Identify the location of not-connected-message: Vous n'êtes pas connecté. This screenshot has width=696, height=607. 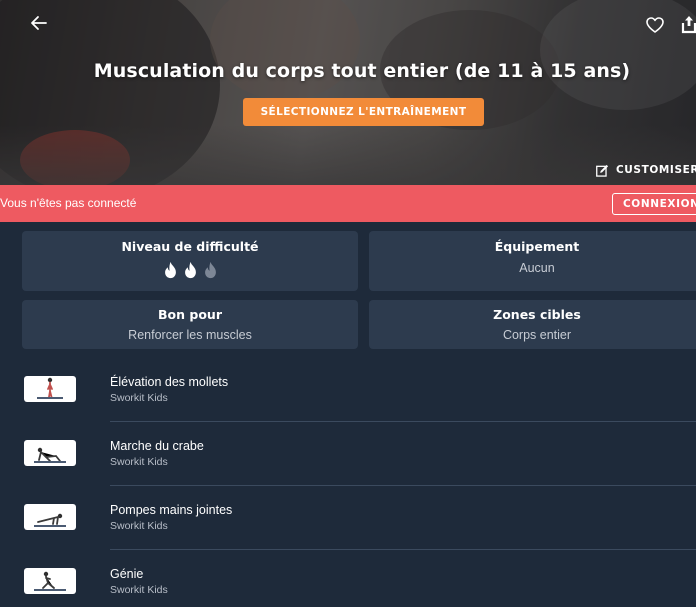
(68, 203).